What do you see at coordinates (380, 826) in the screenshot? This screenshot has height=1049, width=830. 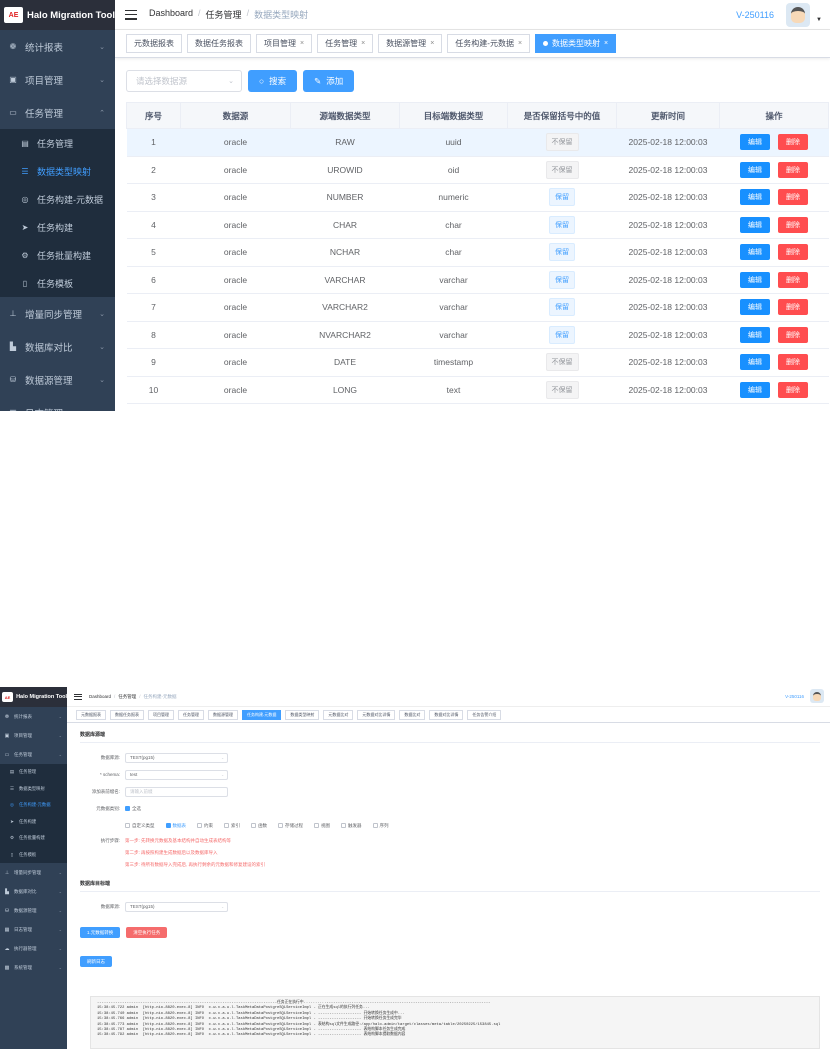 I see `meta-option-checkbox: 序列` at bounding box center [380, 826].